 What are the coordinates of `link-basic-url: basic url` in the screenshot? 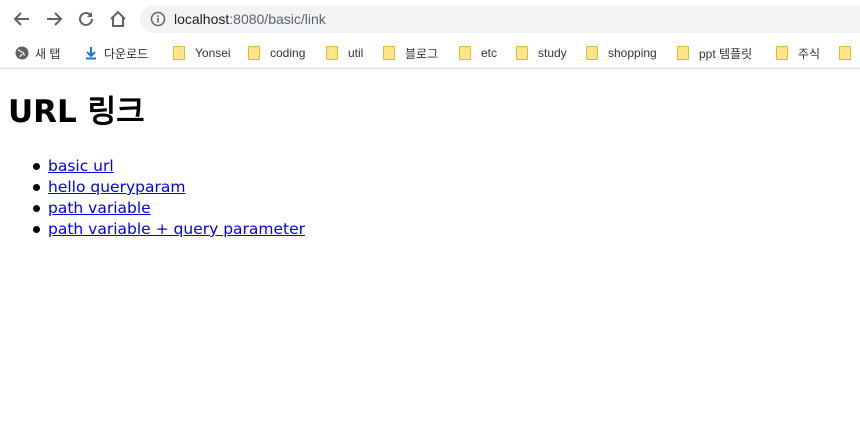 It's located at (81, 166).